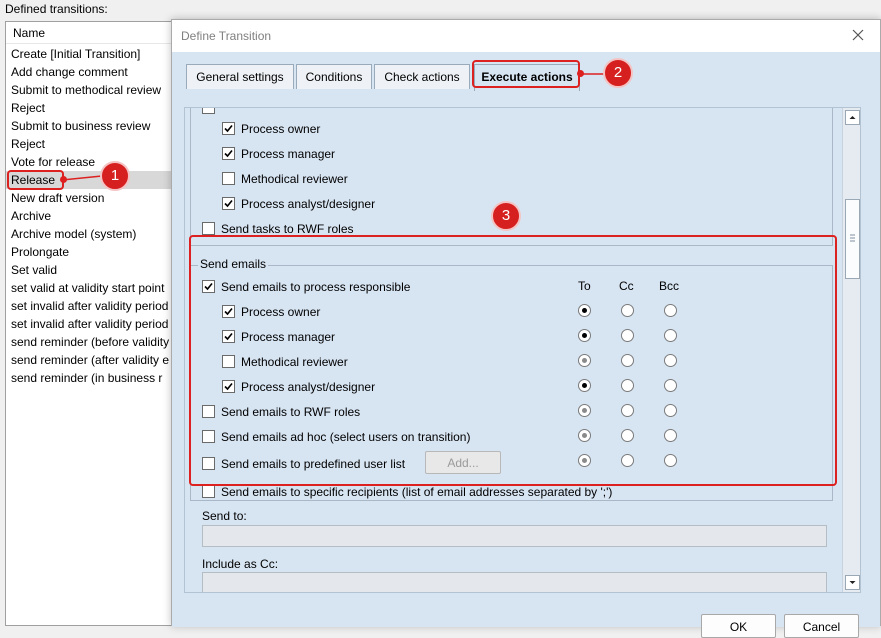 The height and width of the screenshot is (638, 881). What do you see at coordinates (852, 117) in the screenshot?
I see `scroll-up-button` at bounding box center [852, 117].